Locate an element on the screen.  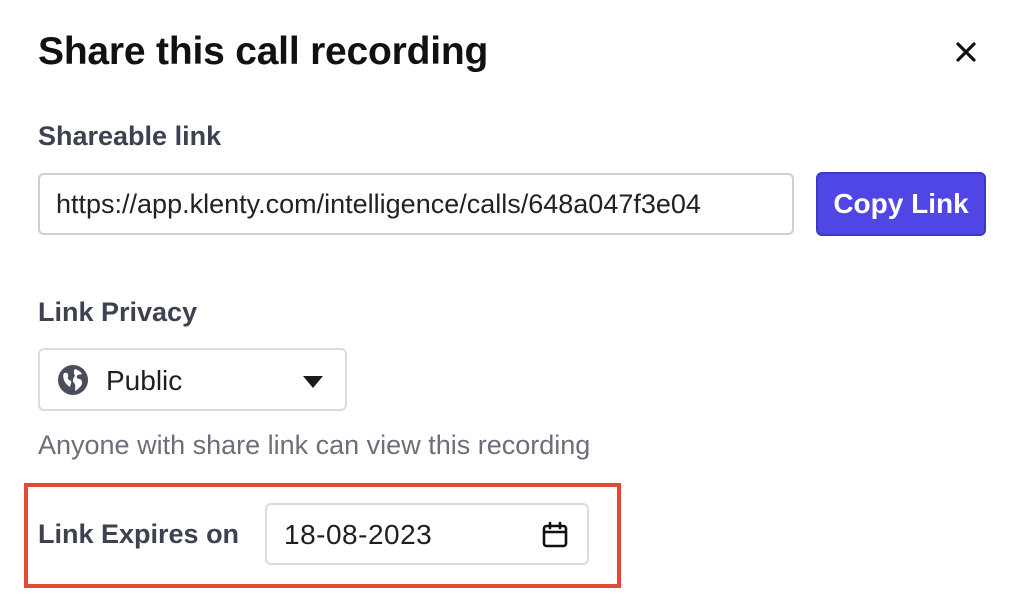
link-expires-label: Link Expires on is located at coordinates (139, 534).